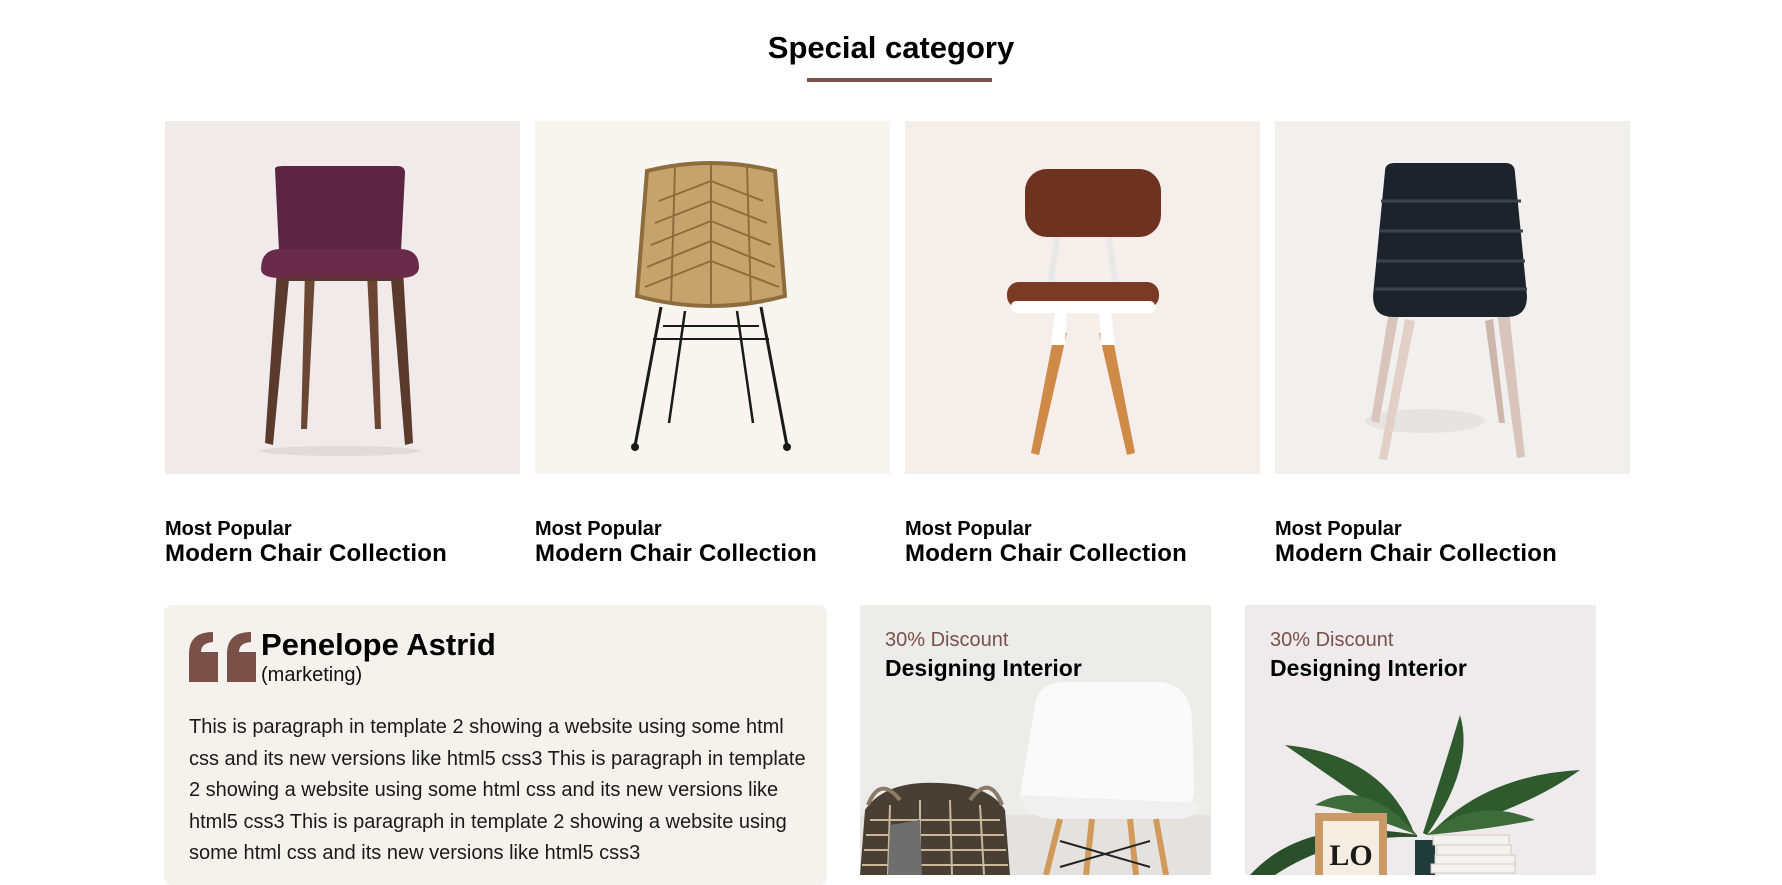 This screenshot has height=885, width=1782. What do you see at coordinates (1420, 740) in the screenshot?
I see `promo-card-2: LO 30% Discount Designing Interior` at bounding box center [1420, 740].